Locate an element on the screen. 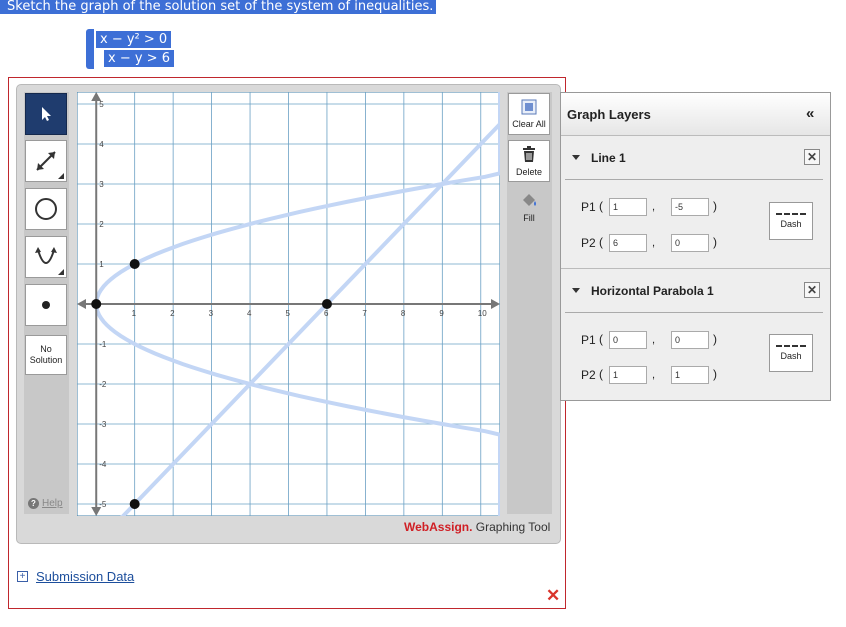 The image size is (846, 627). trash-icon is located at coordinates (529, 154).